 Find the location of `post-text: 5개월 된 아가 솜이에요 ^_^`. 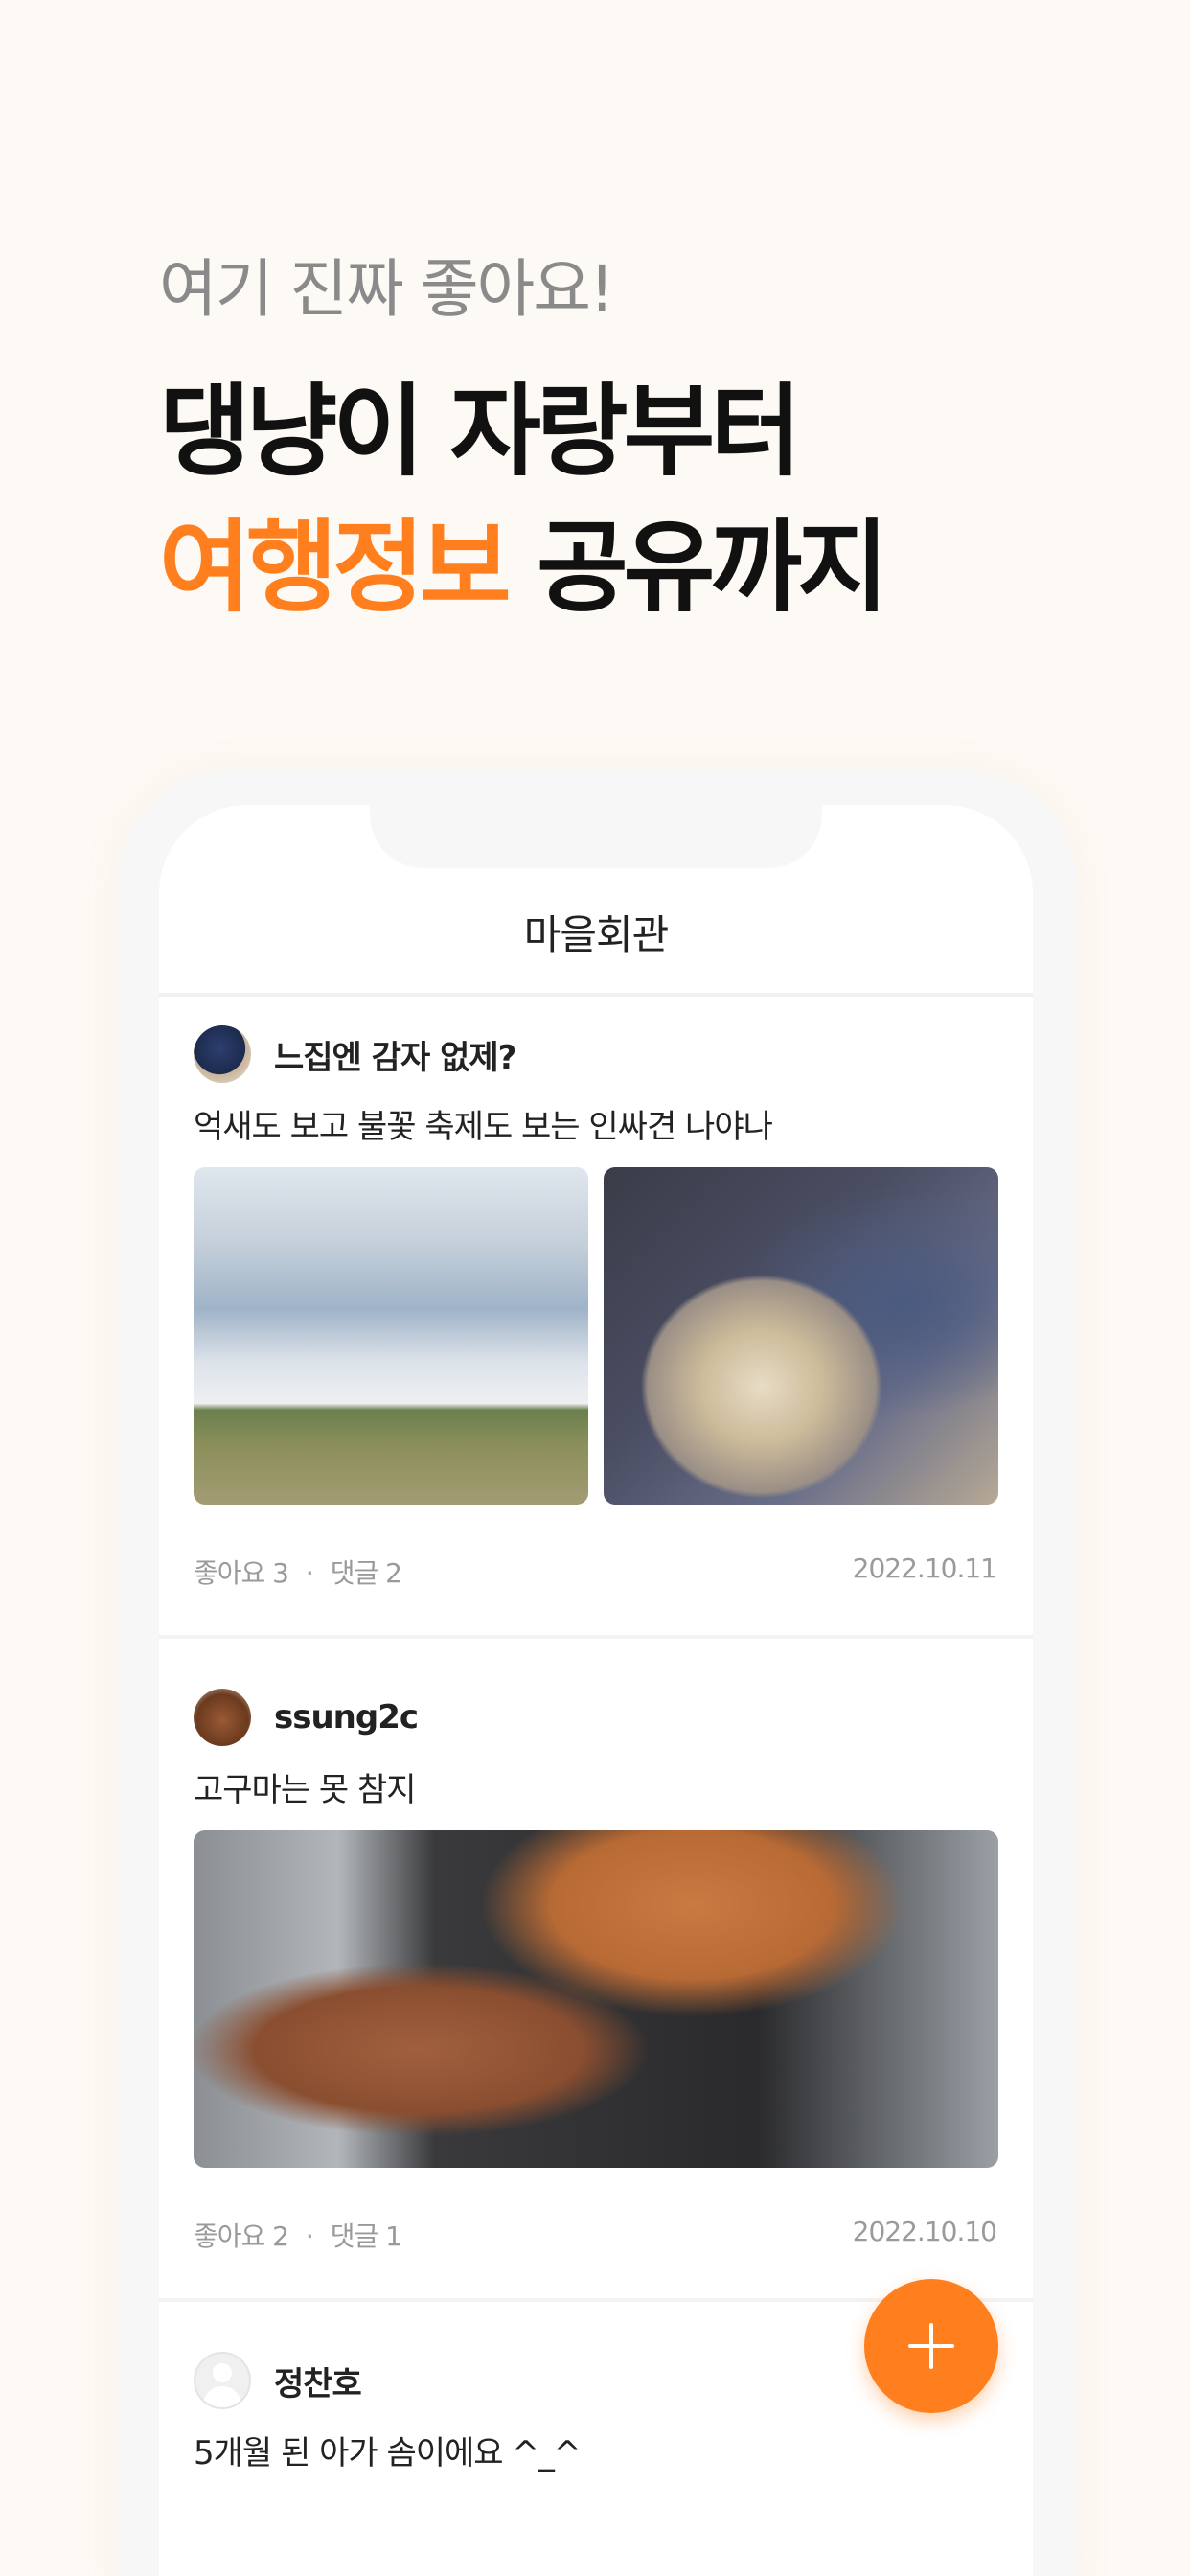

post-text: 5개월 된 아가 솜이에요 ^_^ is located at coordinates (388, 2453).